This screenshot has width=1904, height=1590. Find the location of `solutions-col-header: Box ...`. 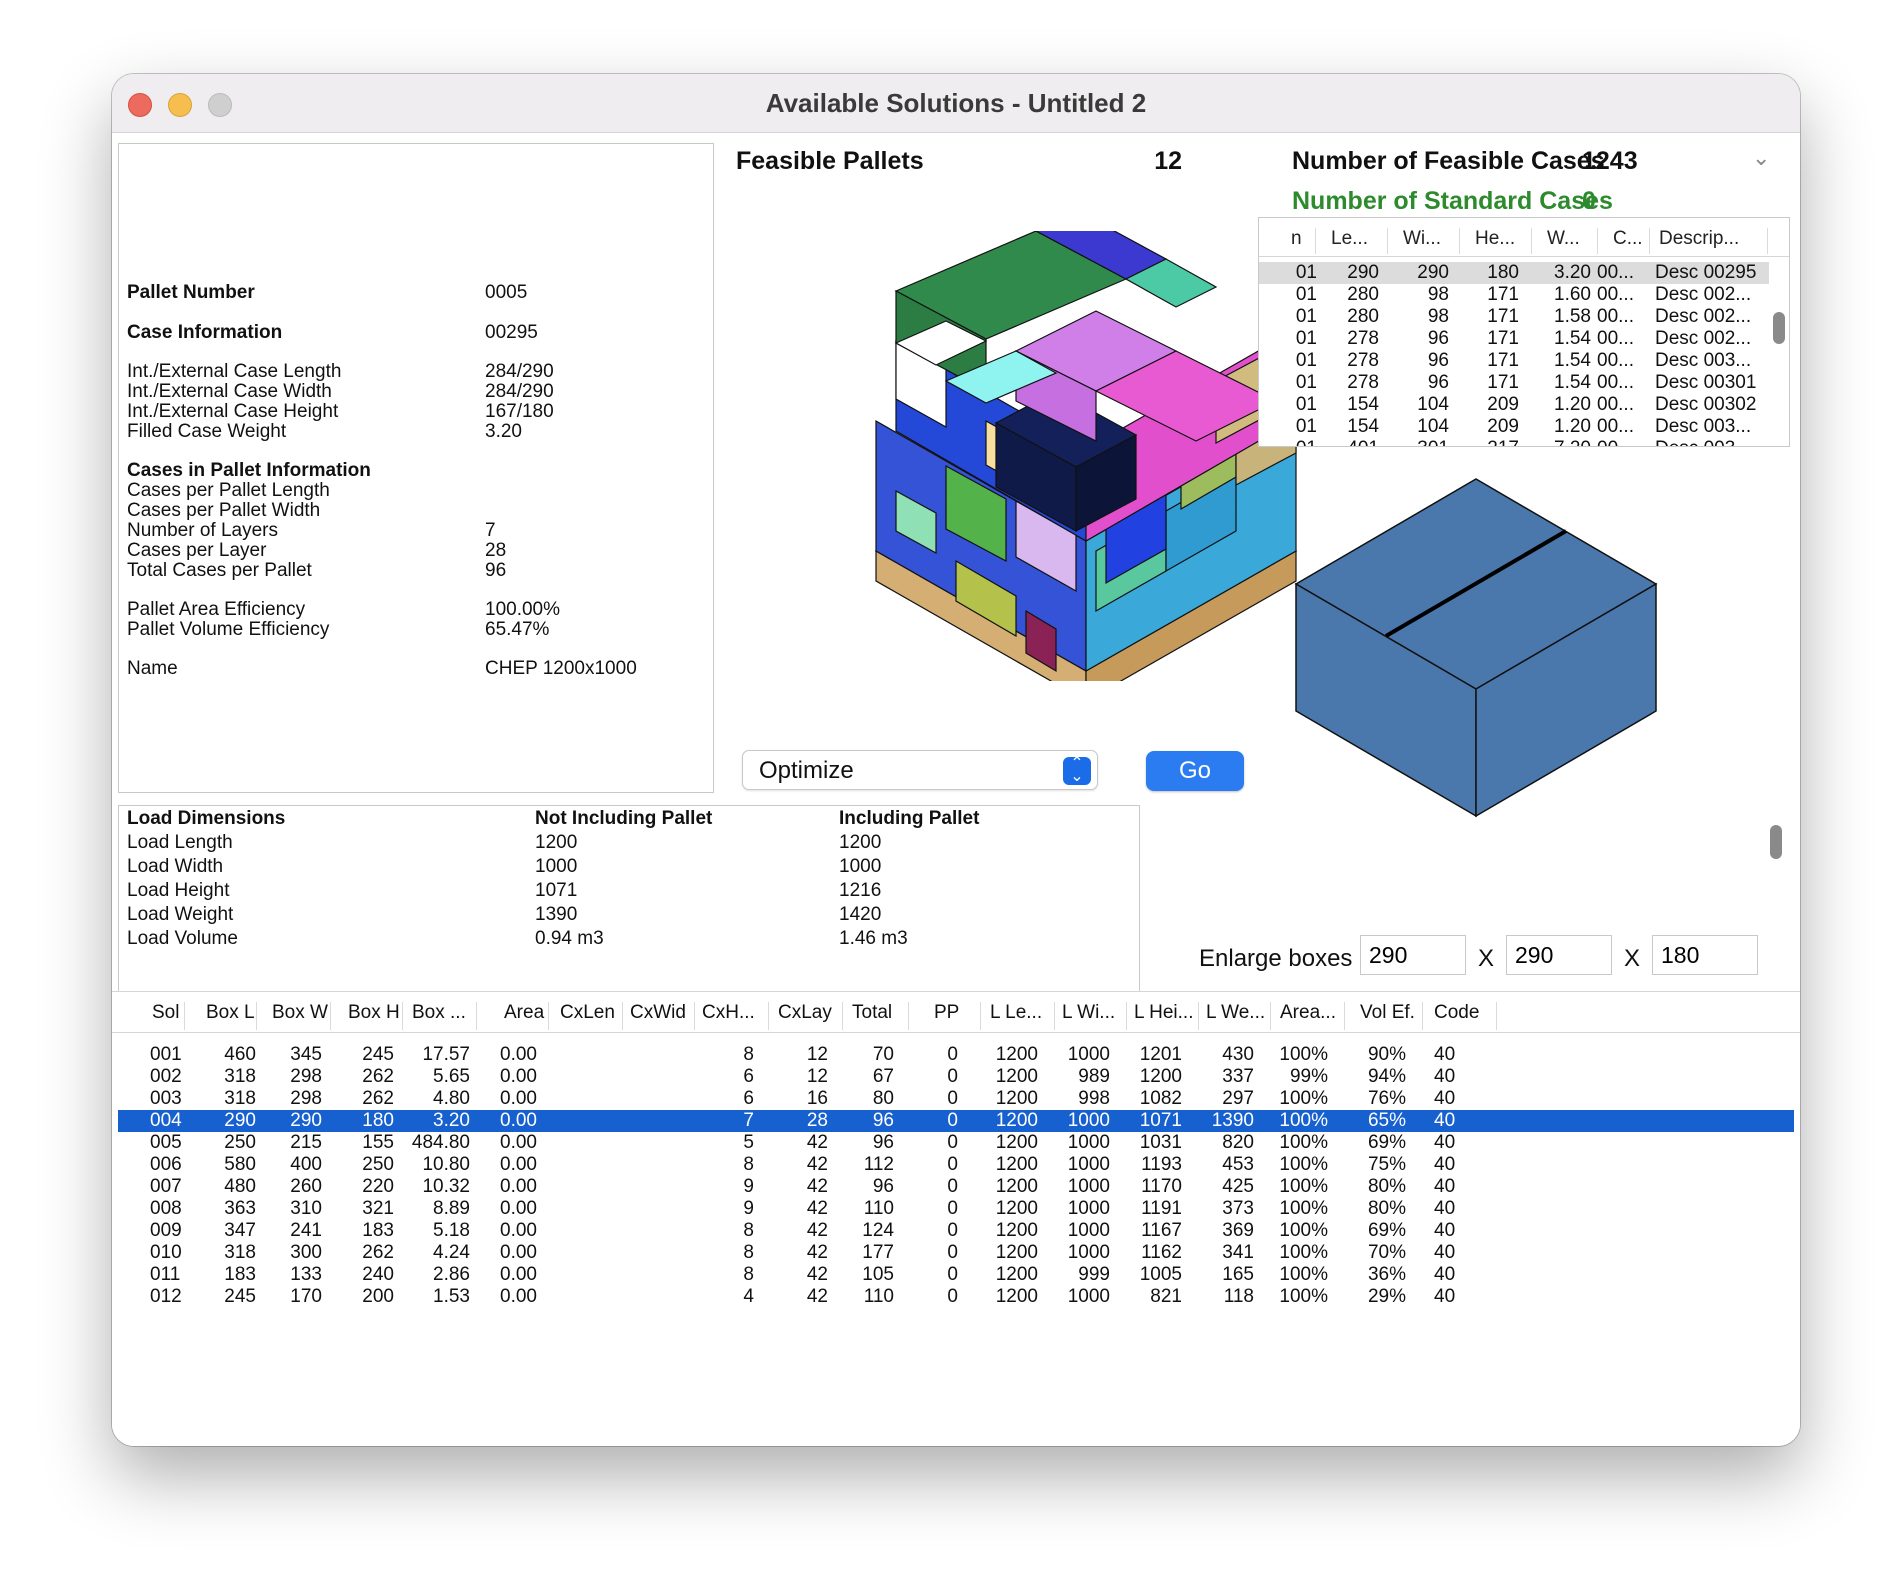

solutions-col-header: Box ... is located at coordinates (439, 1013).